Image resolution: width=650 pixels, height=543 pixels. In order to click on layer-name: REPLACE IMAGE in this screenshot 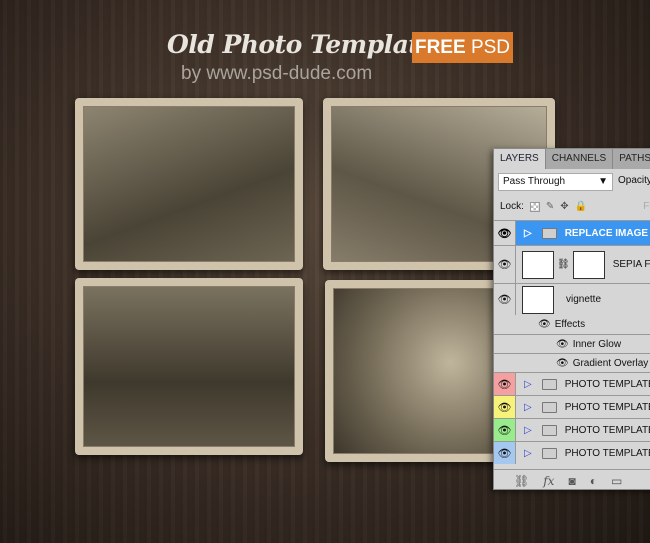, I will do `click(606, 233)`.